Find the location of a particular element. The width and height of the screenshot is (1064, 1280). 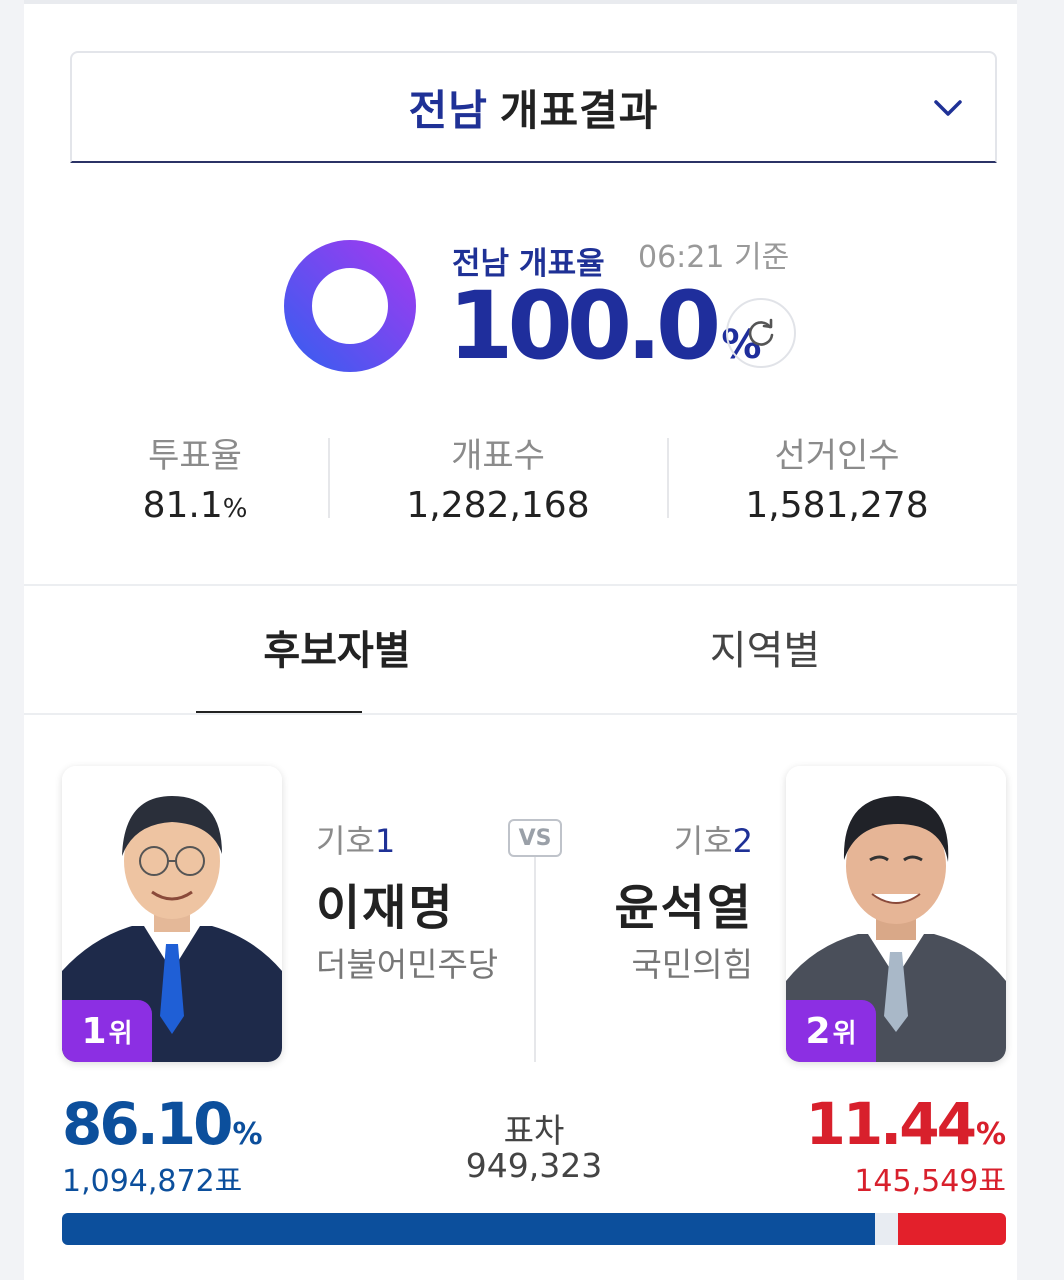

vote-difference-value: 949,323 is located at coordinates (534, 1165).